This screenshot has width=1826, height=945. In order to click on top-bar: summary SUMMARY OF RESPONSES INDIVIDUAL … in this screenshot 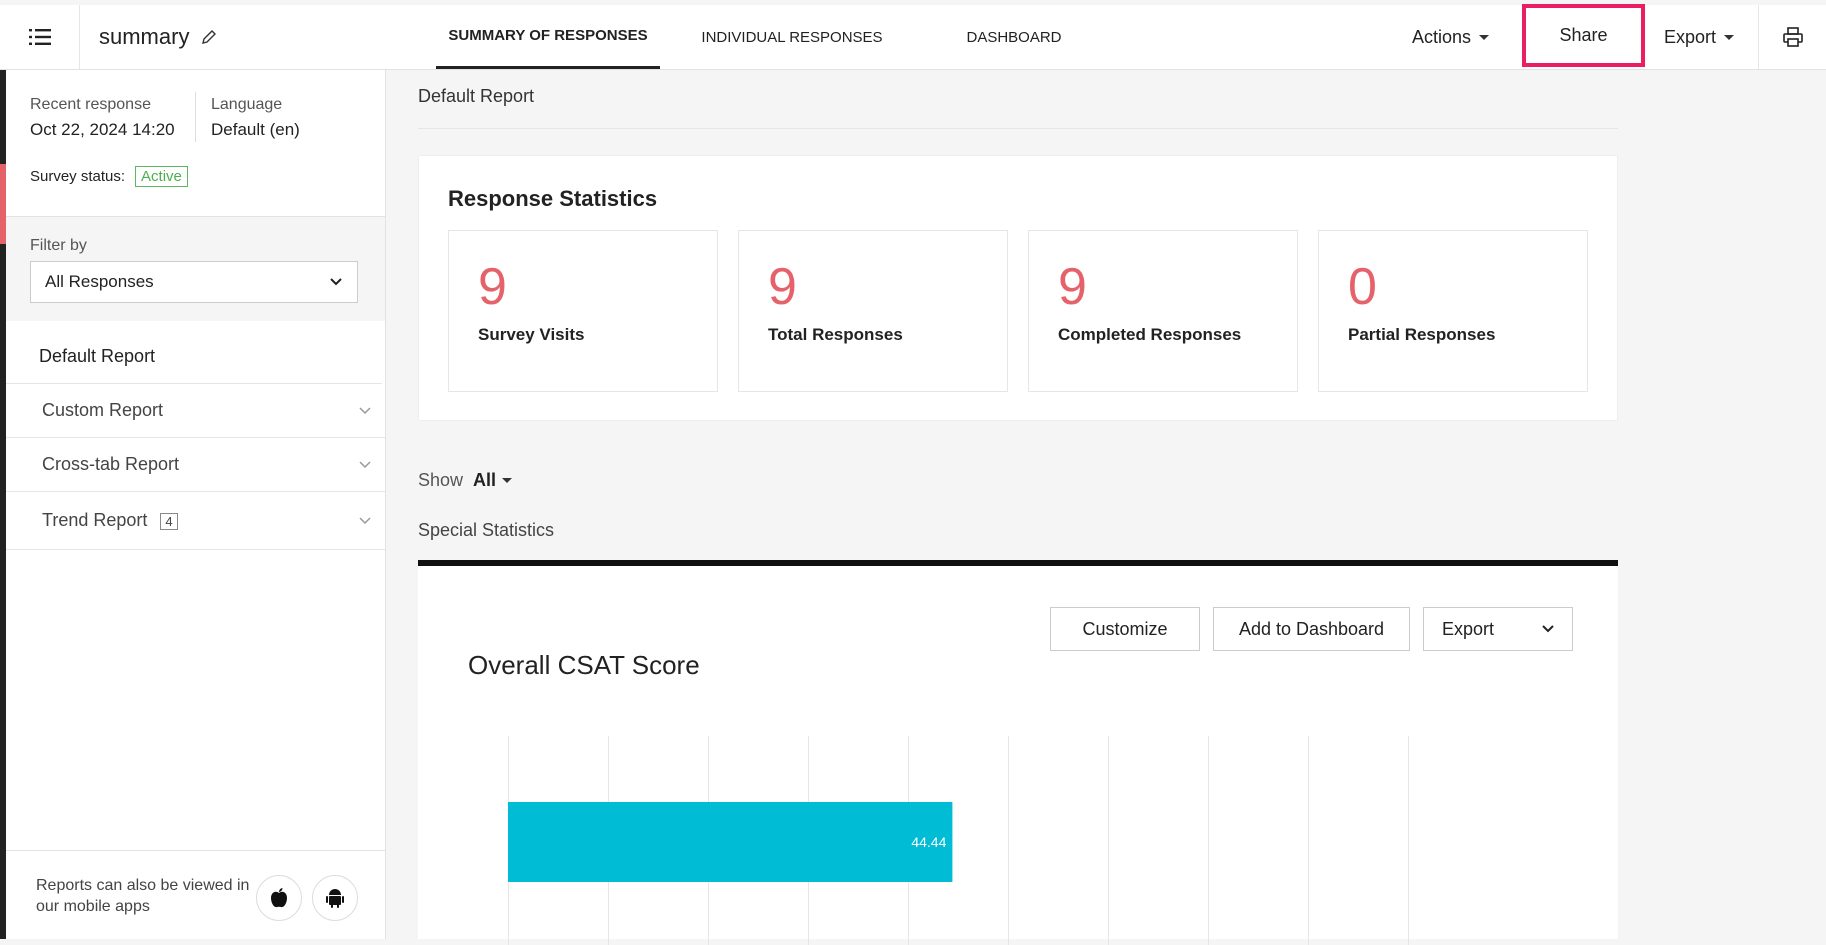, I will do `click(913, 37)`.